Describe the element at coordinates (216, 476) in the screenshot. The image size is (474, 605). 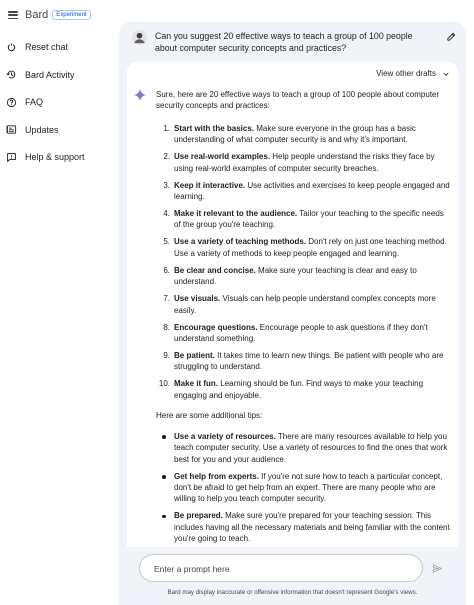
I see `tip-title: Get help from experts.` at that location.